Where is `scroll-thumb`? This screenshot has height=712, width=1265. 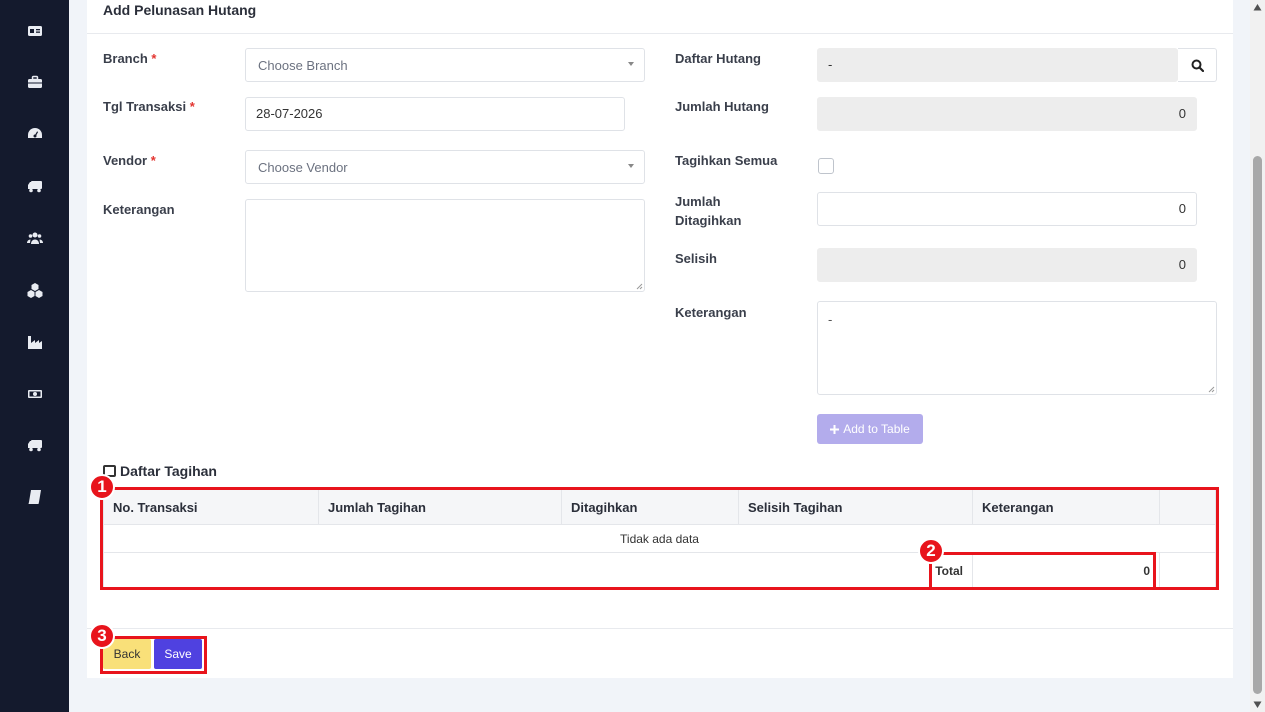
scroll-thumb is located at coordinates (1257, 425).